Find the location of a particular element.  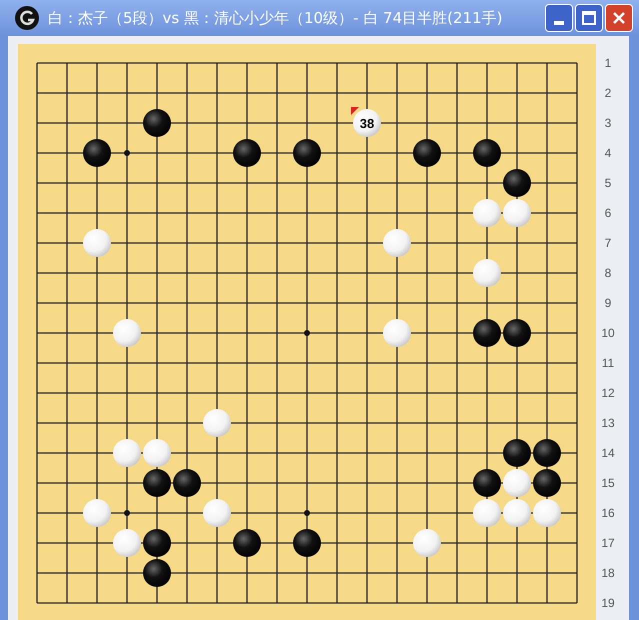

row-label: 4 is located at coordinates (608, 153).